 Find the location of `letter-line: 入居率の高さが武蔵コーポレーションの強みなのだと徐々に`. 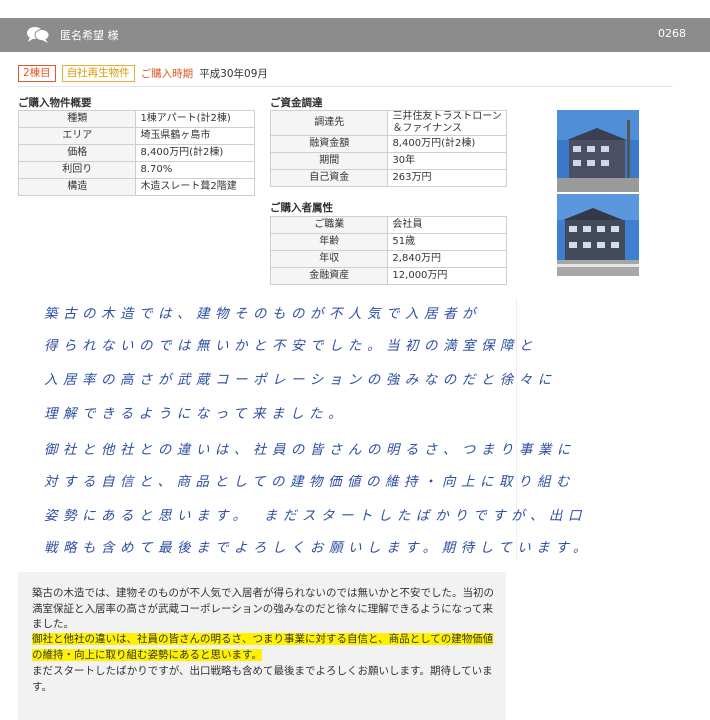

letter-line: 入居率の高さが武蔵コーポレーションの強みなのだと徐々に is located at coordinates (300, 380).